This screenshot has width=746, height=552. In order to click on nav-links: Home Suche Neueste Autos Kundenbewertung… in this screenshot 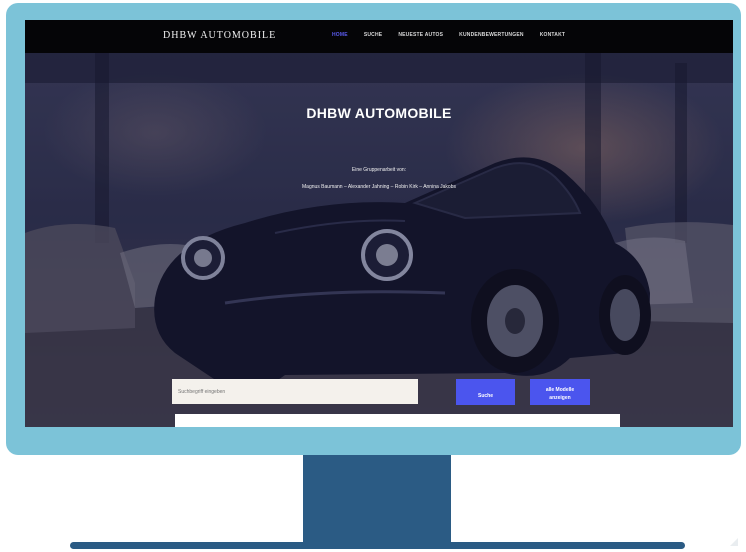, I will do `click(456, 35)`.